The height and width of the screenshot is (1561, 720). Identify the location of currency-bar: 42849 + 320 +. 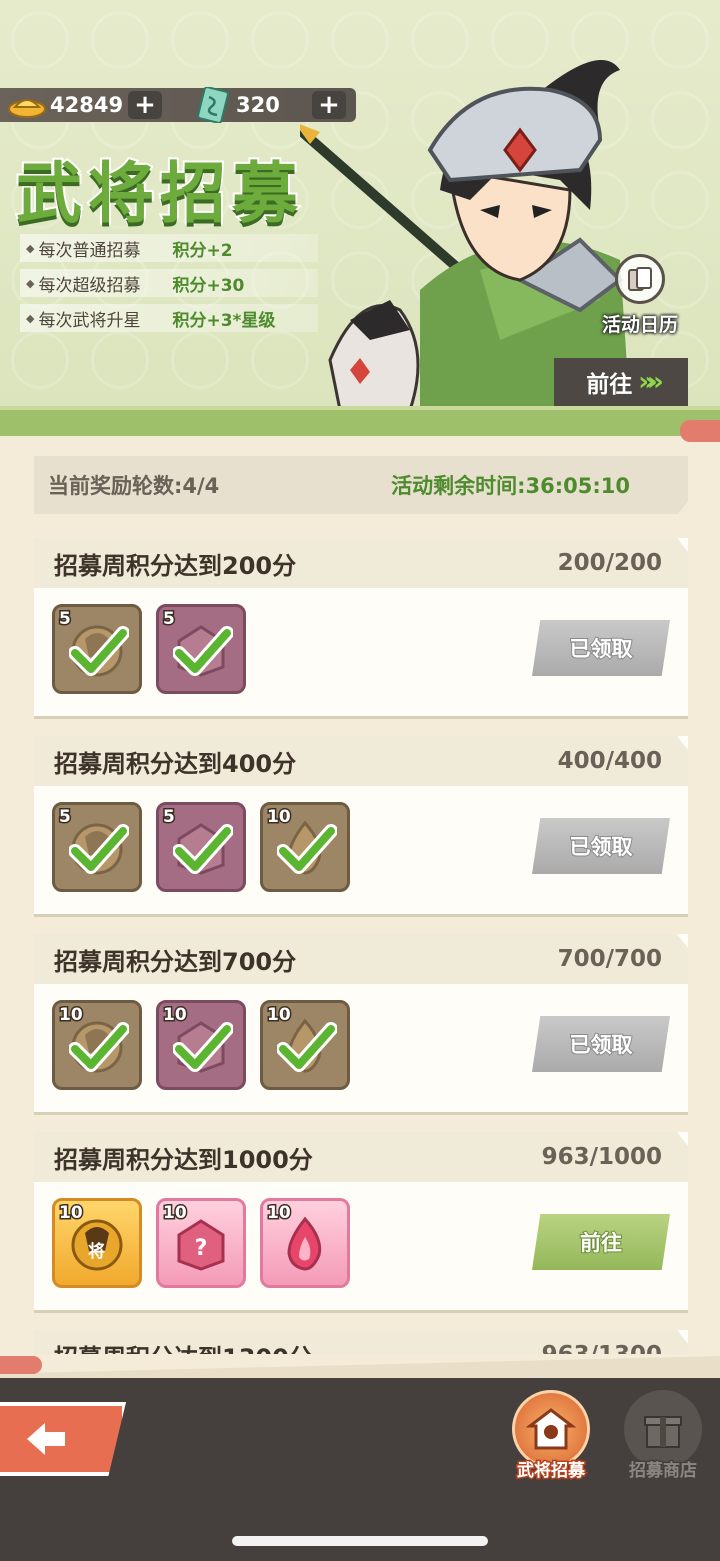
(178, 105).